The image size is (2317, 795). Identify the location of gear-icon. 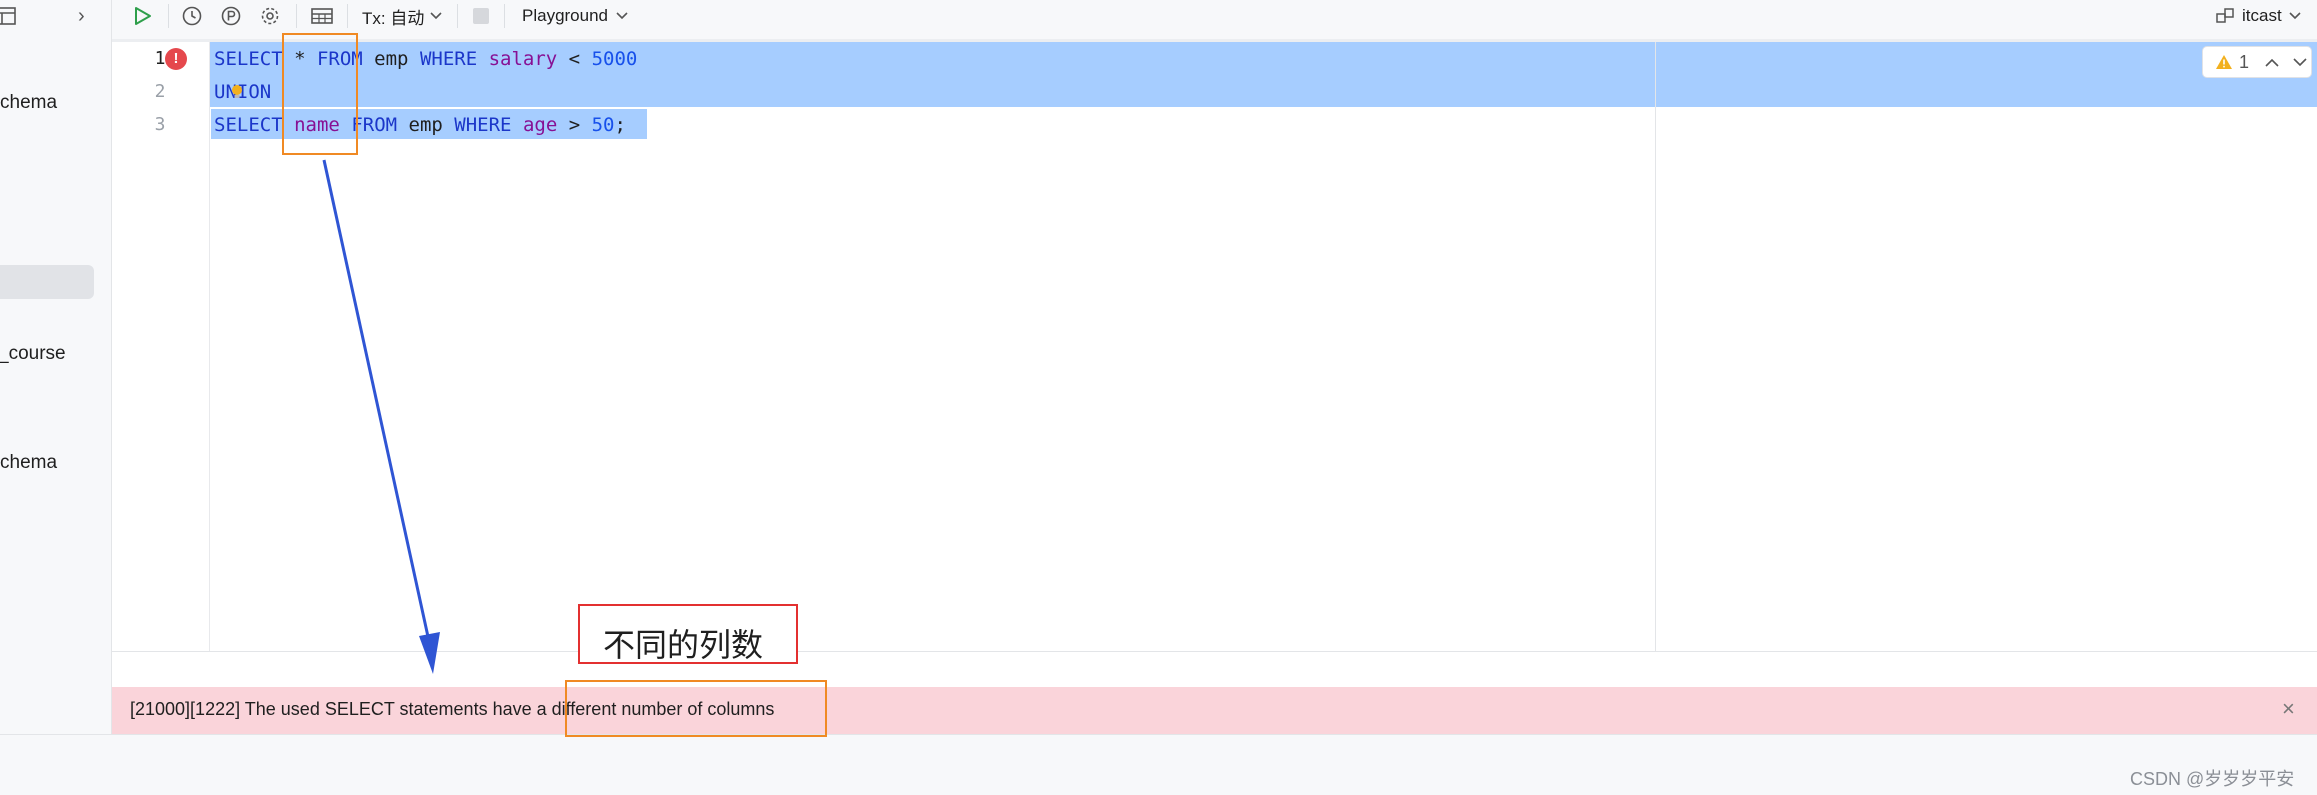
(270, 16).